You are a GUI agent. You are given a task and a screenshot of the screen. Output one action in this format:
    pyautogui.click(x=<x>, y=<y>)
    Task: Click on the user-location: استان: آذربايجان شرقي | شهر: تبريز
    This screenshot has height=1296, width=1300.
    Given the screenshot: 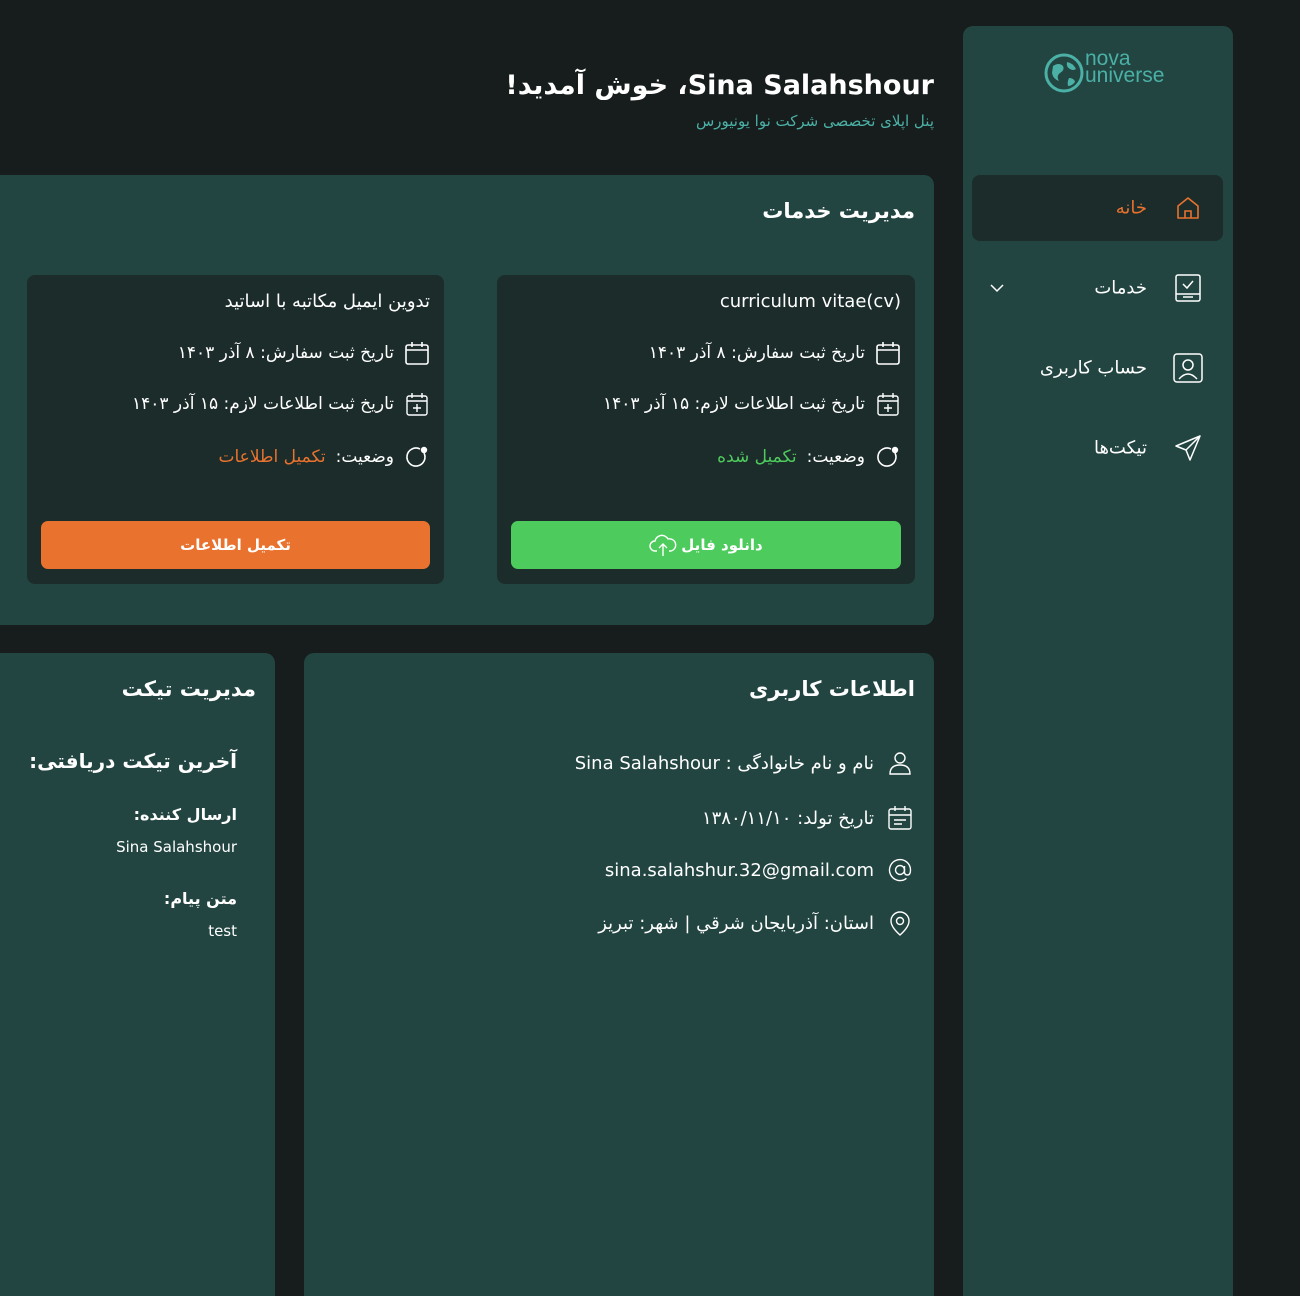 What is the action you would take?
    pyautogui.click(x=736, y=923)
    